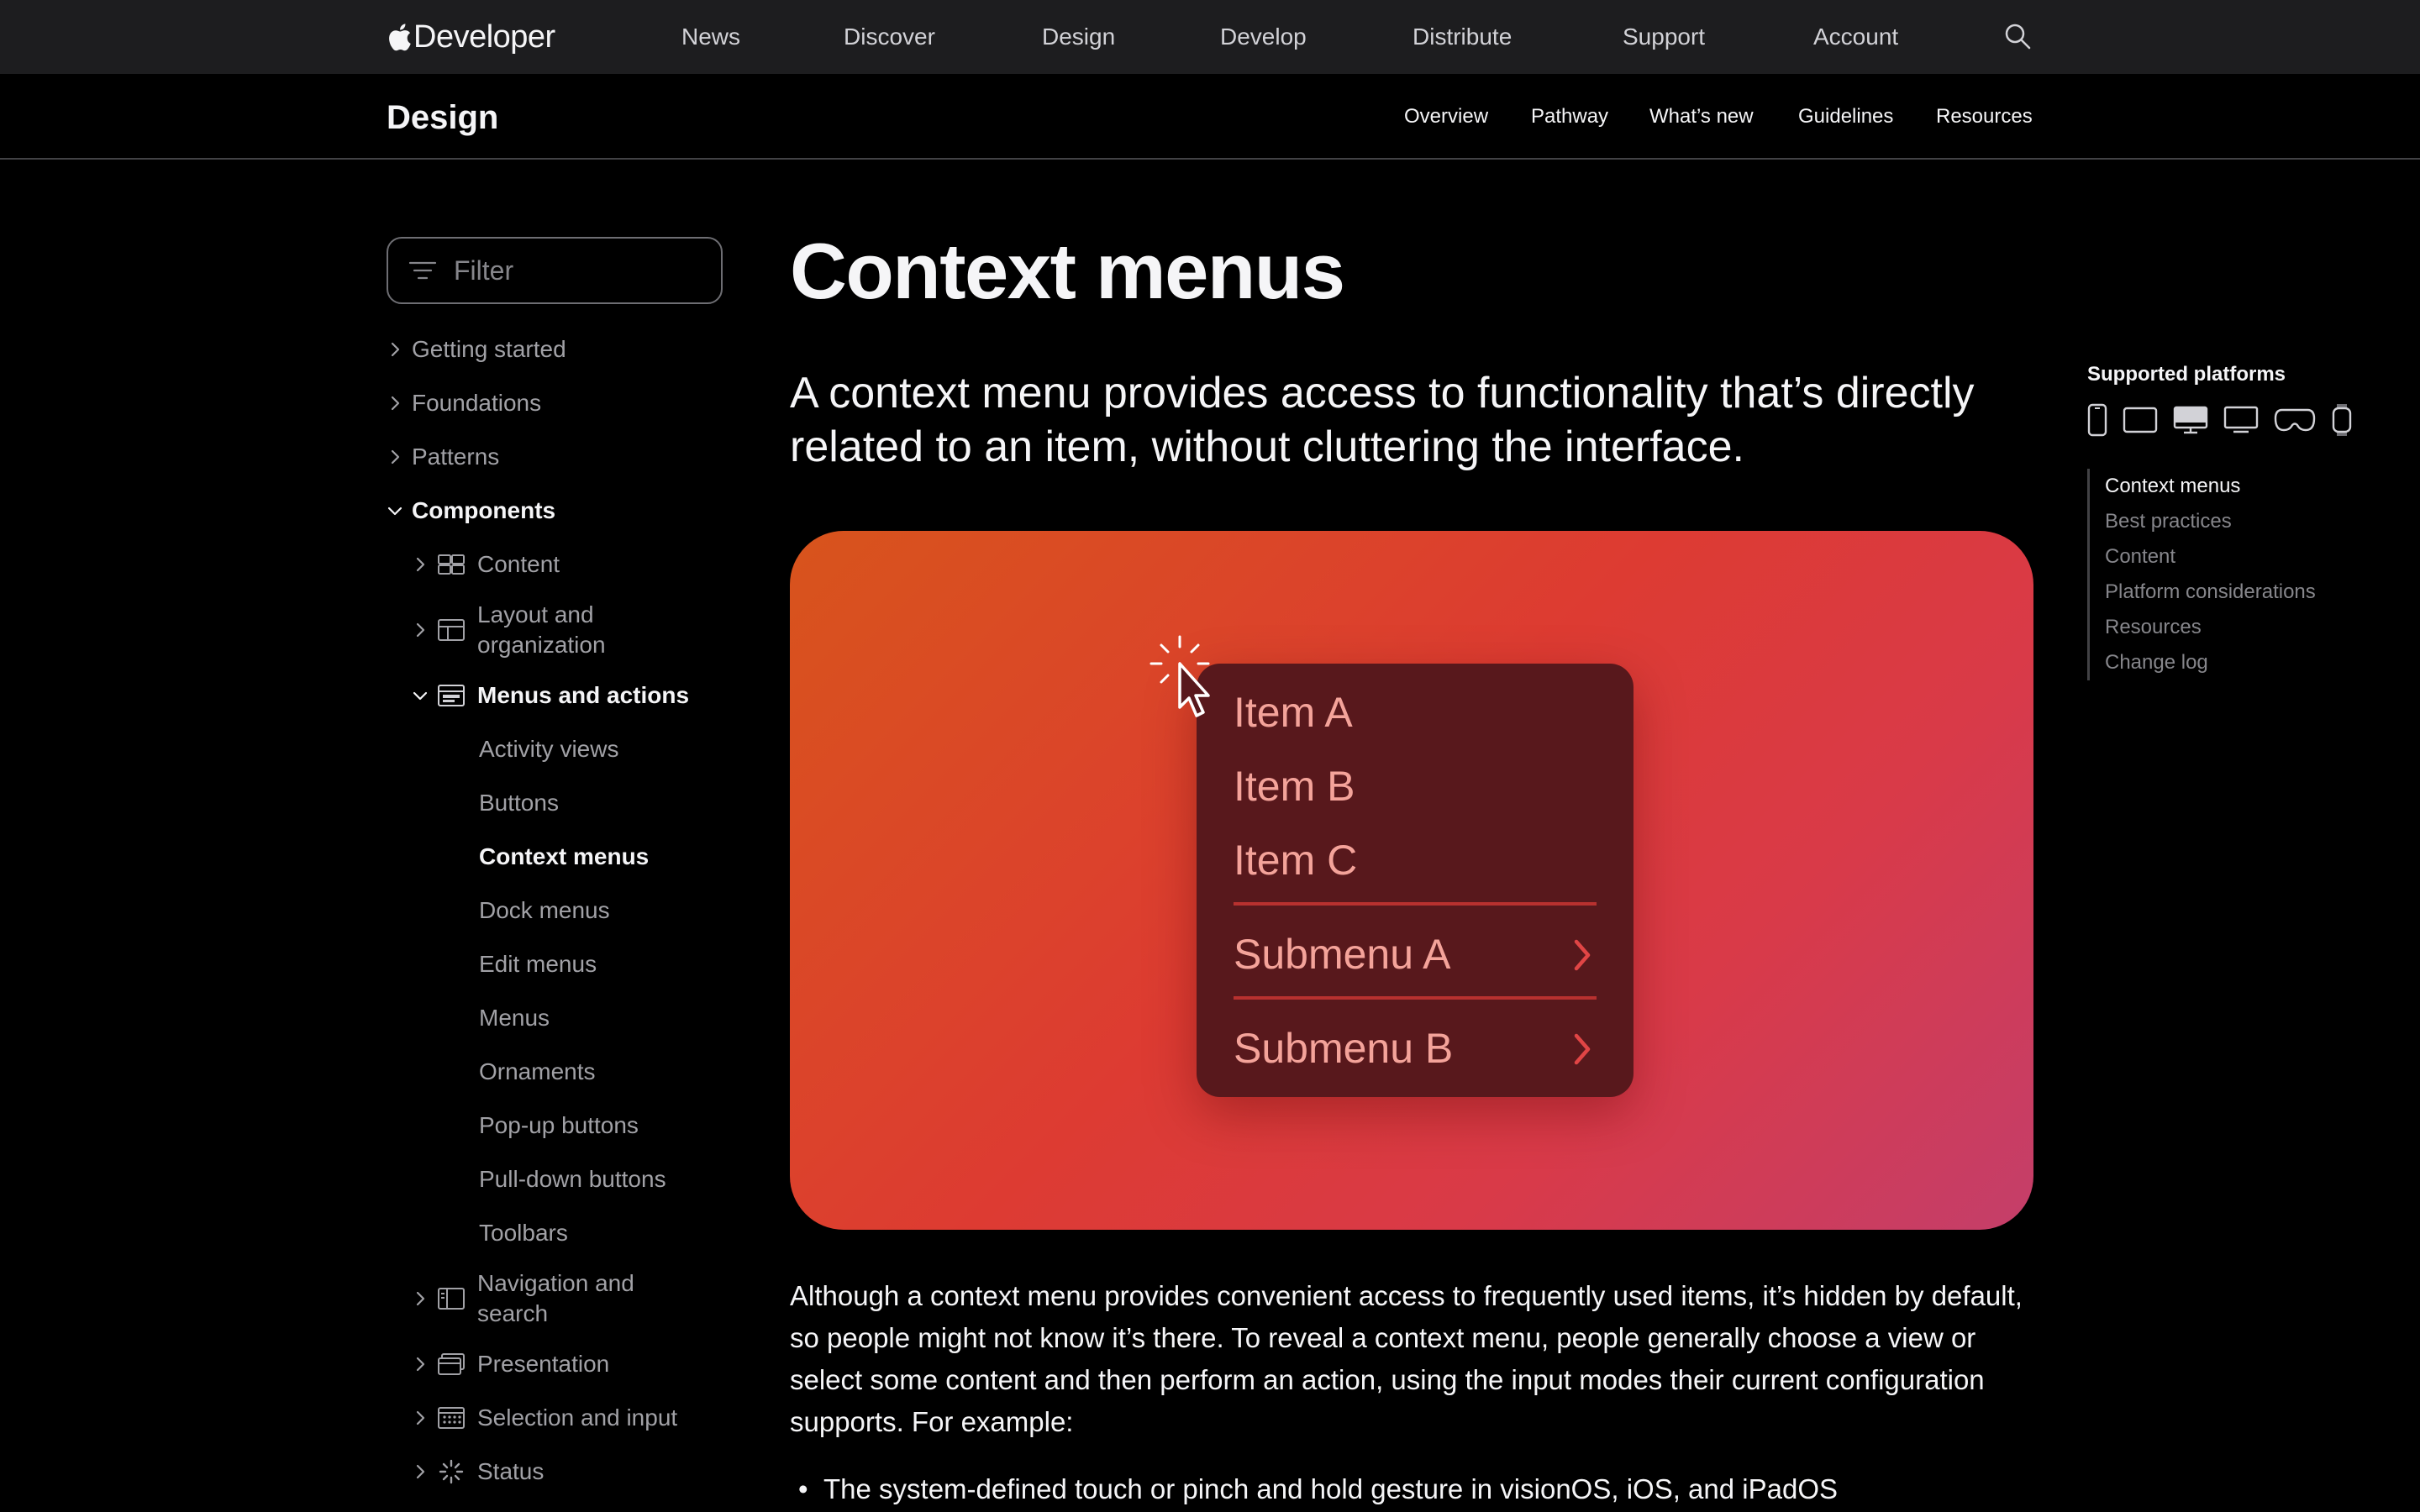 This screenshot has height=1512, width=2420. I want to click on apple-logo-icon, so click(400, 37).